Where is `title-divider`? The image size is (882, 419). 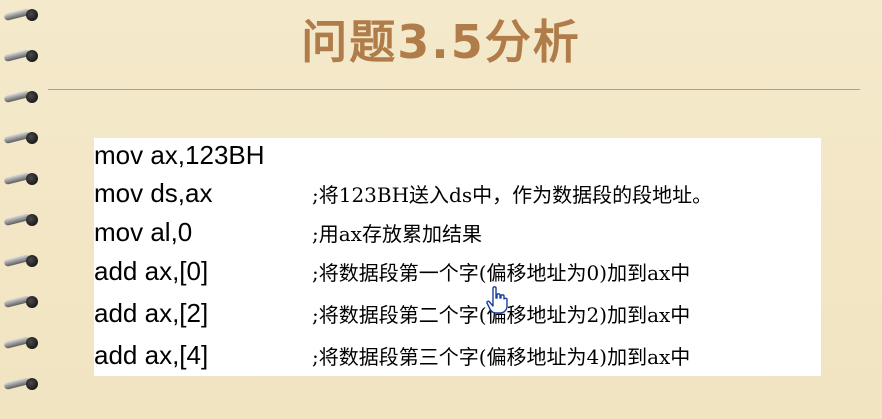
title-divider is located at coordinates (454, 89).